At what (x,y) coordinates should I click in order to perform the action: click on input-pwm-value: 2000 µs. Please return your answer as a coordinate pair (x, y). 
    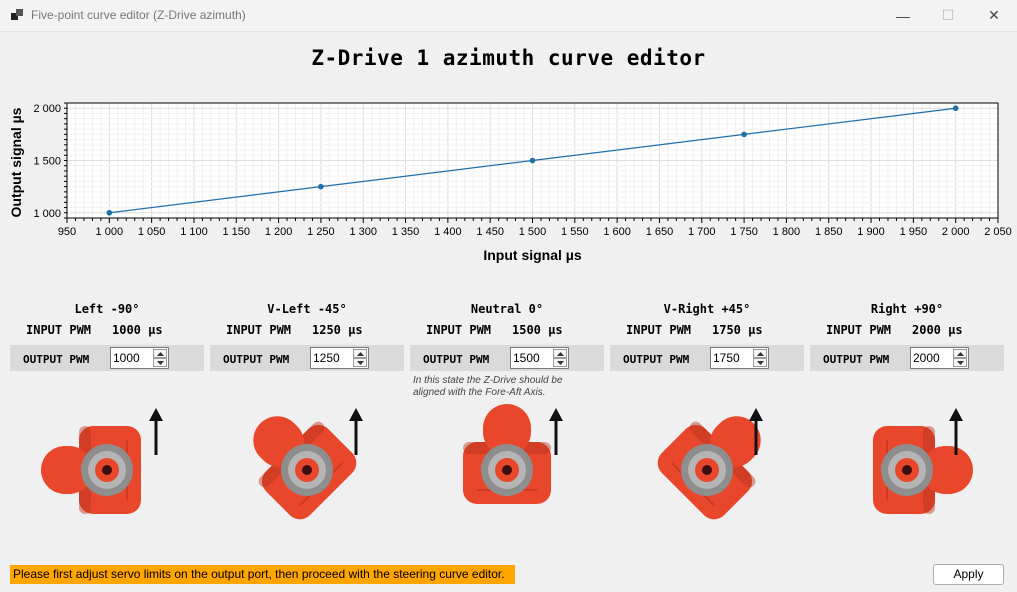
    Looking at the image, I should click on (937, 330).